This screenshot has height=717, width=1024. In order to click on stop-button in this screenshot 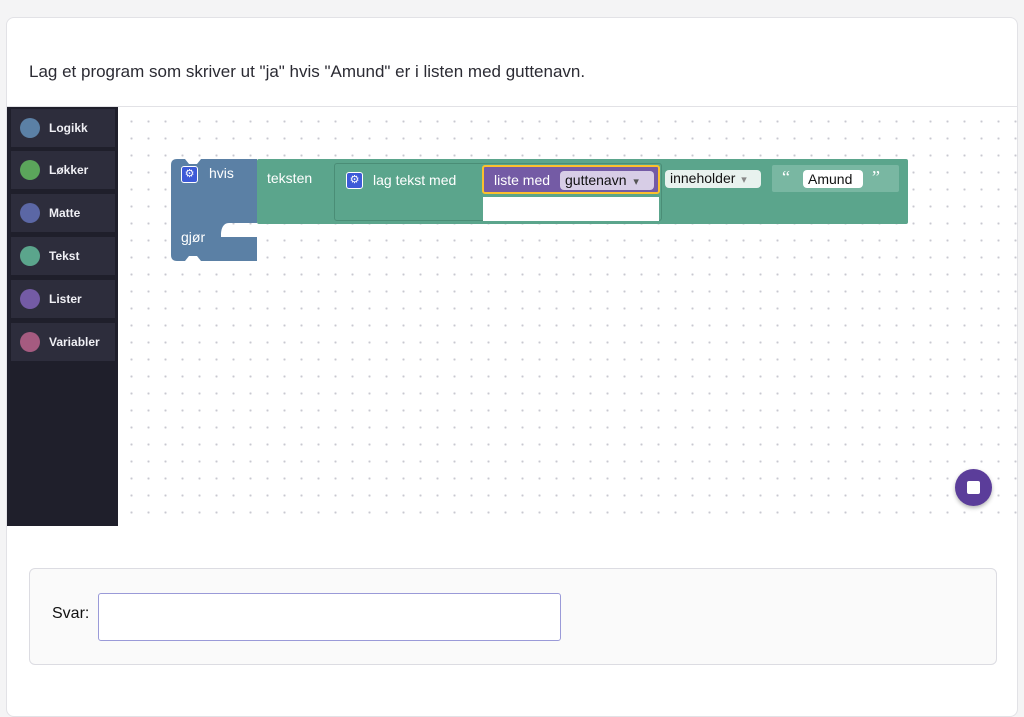, I will do `click(973, 487)`.